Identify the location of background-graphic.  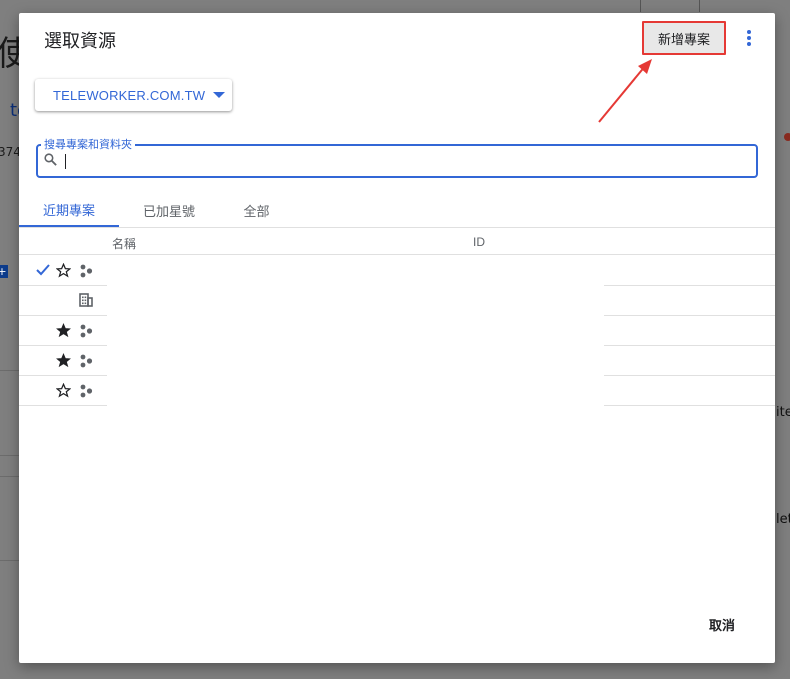
(670, 6).